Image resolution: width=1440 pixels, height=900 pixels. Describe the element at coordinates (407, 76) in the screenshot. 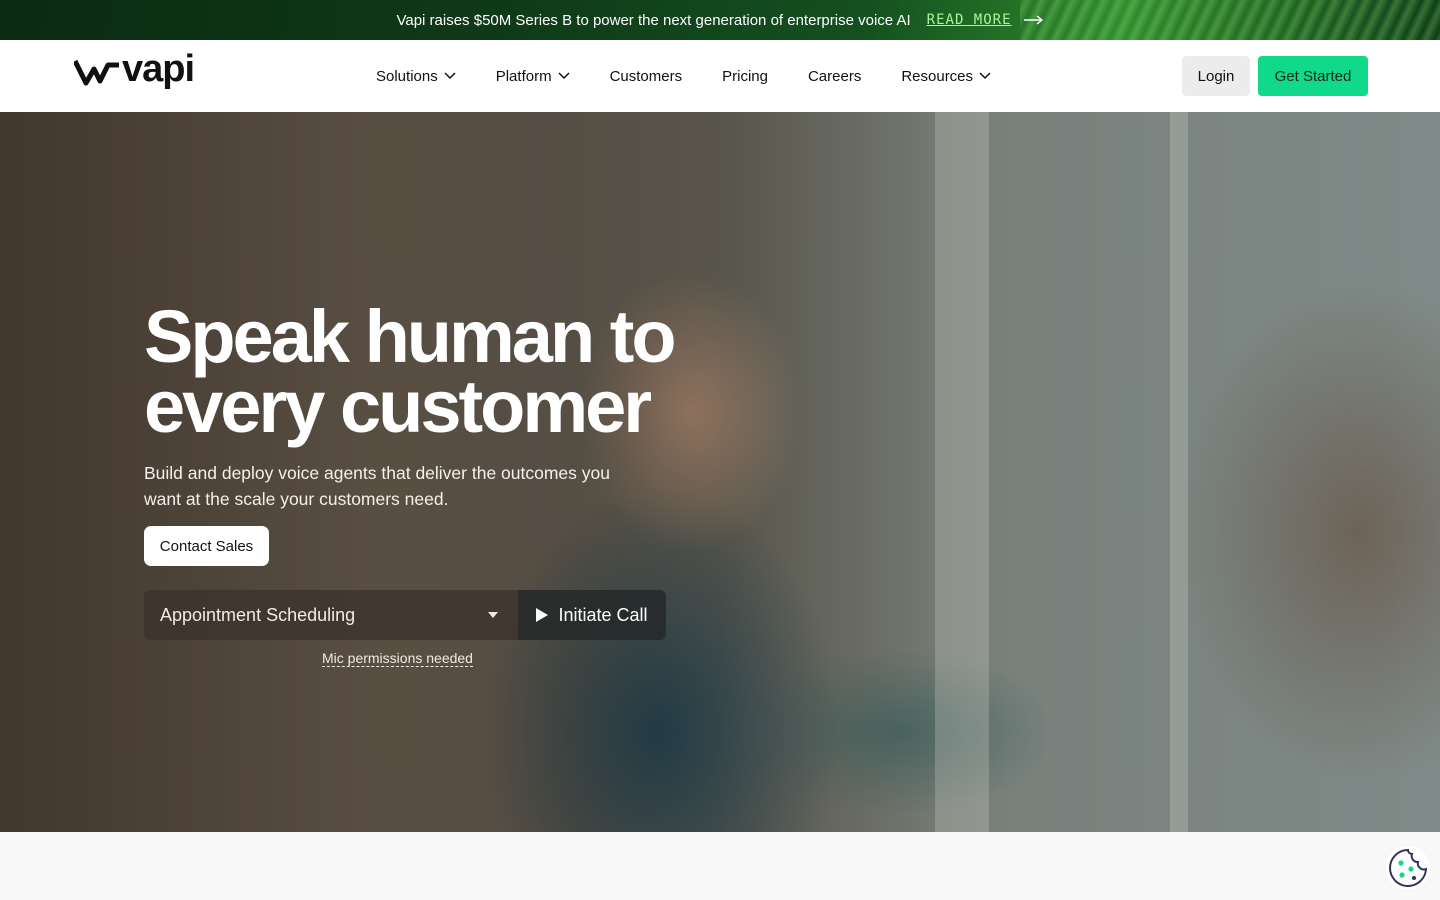

I see `nav-solutions-label: Solutions` at that location.